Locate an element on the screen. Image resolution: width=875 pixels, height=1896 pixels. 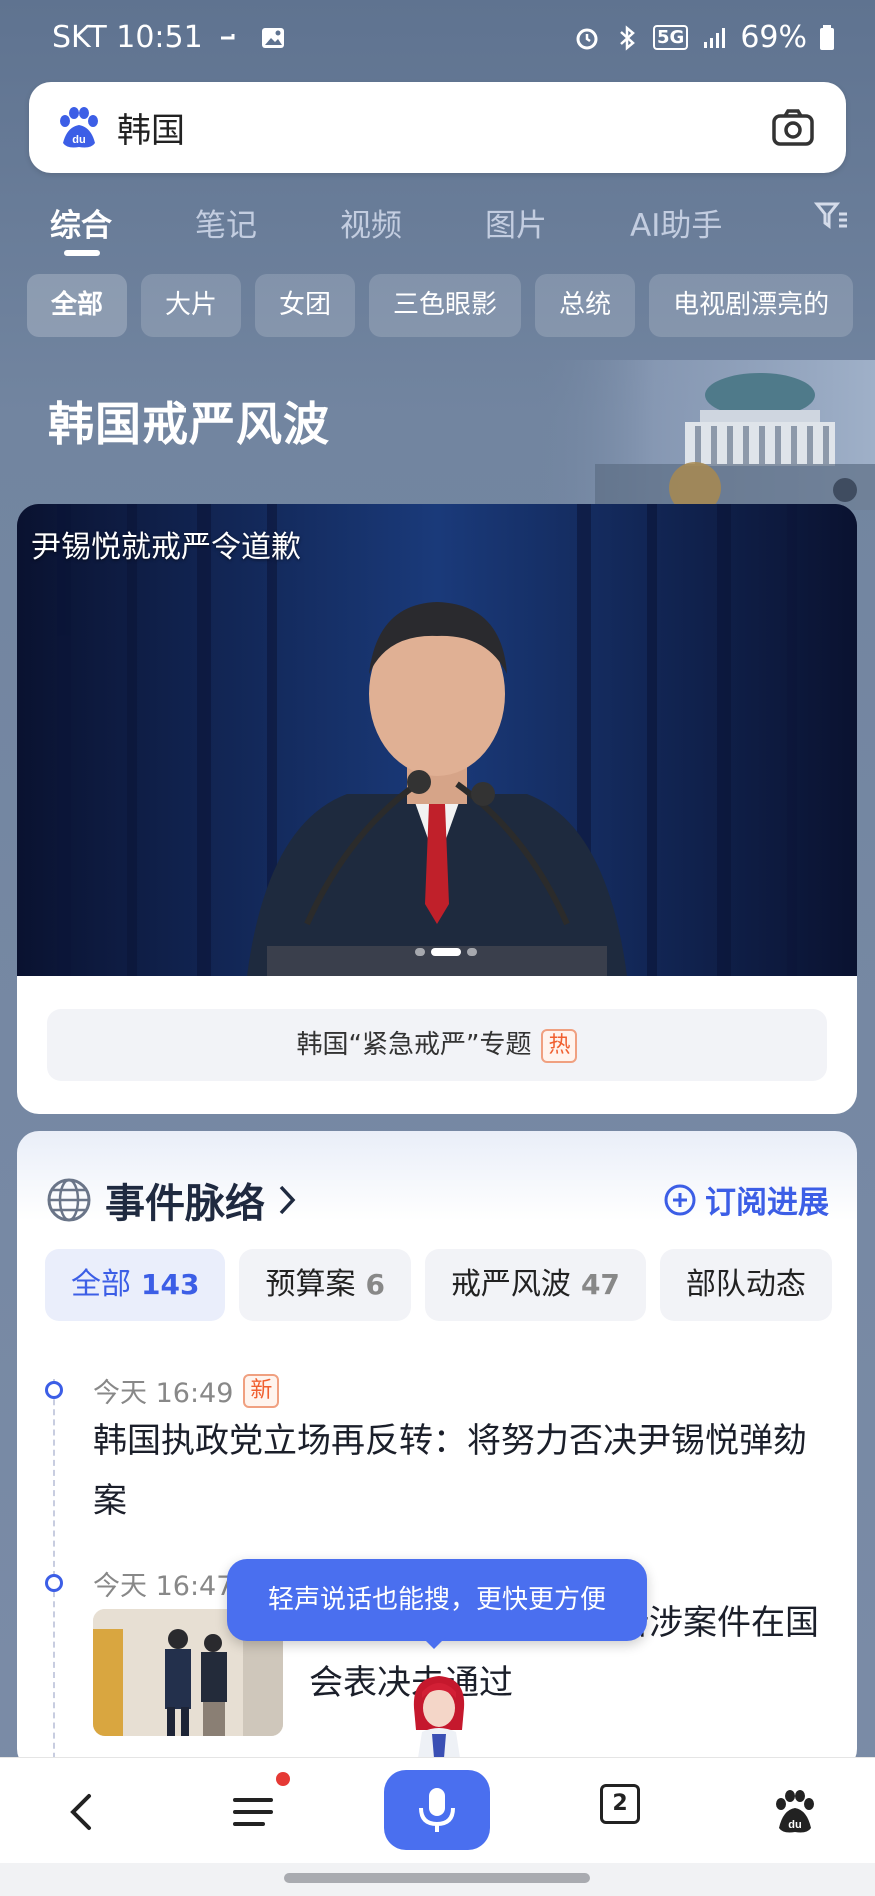
microphone-icon is located at coordinates (437, 1810).